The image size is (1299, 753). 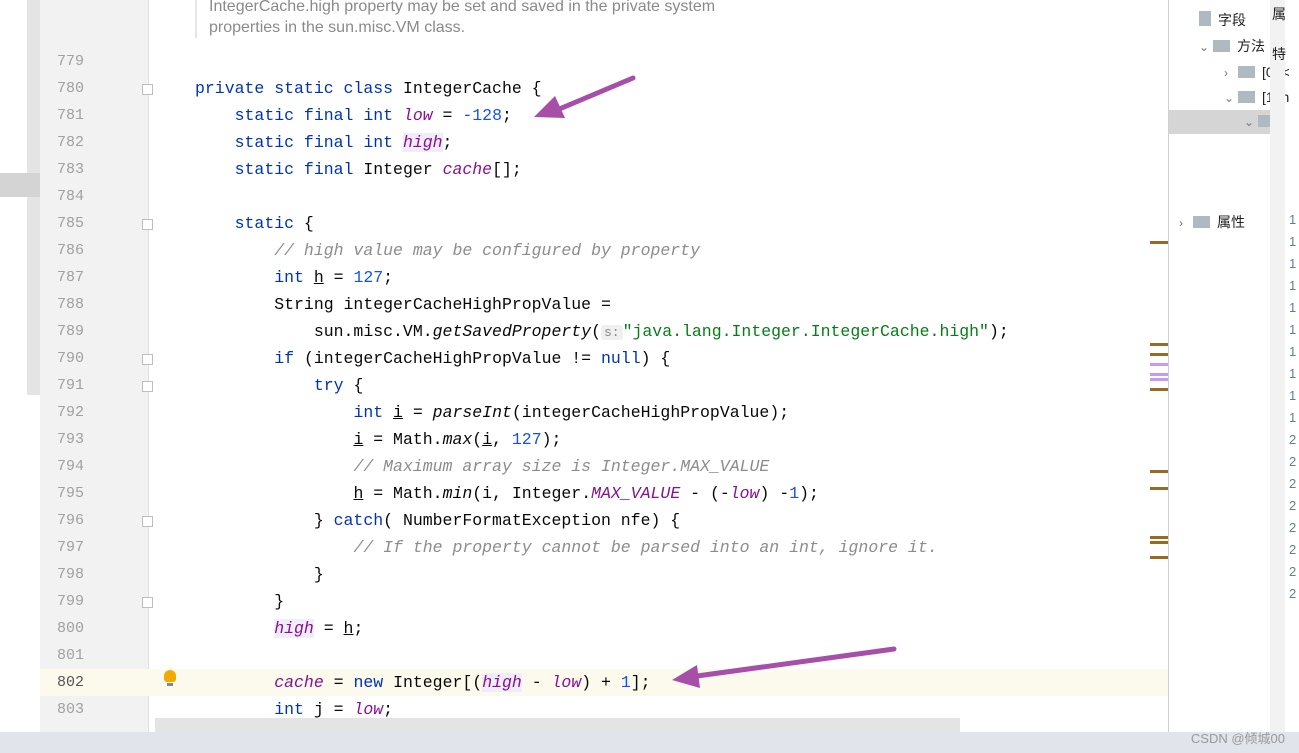 What do you see at coordinates (70, 169) in the screenshot?
I see `line-number: 783` at bounding box center [70, 169].